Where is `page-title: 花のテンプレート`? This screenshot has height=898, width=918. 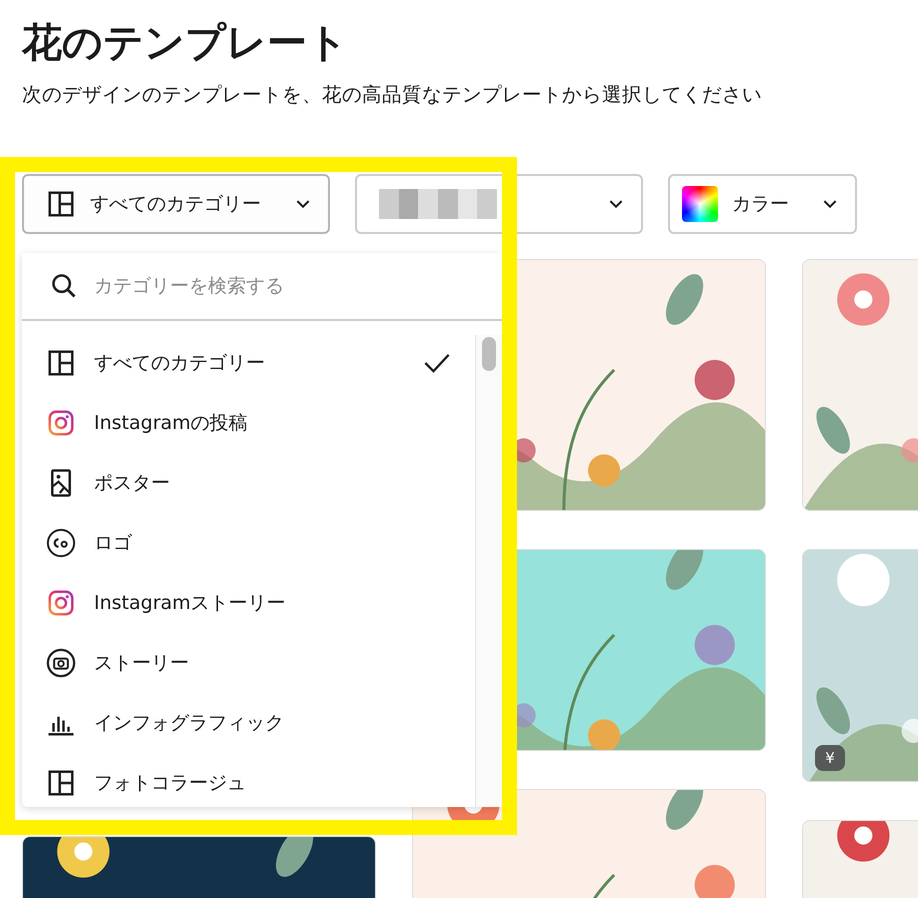 page-title: 花のテンプレート is located at coordinates (184, 43).